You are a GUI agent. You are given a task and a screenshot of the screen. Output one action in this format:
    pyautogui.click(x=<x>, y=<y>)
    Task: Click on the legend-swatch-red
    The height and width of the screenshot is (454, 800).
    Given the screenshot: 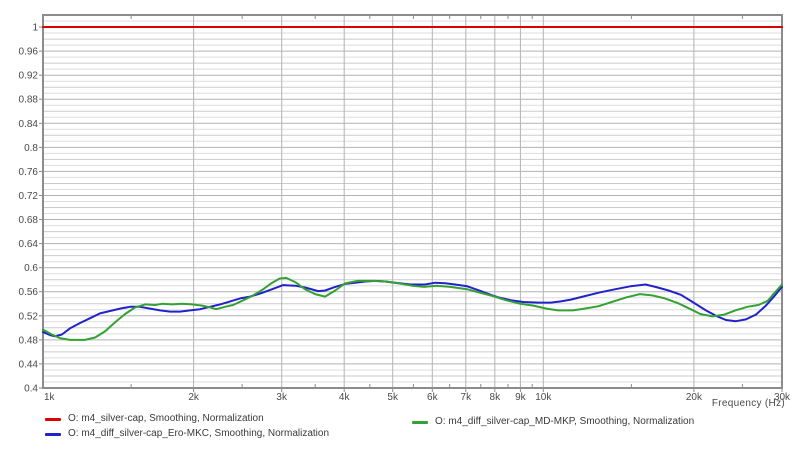 What is the action you would take?
    pyautogui.click(x=53, y=419)
    